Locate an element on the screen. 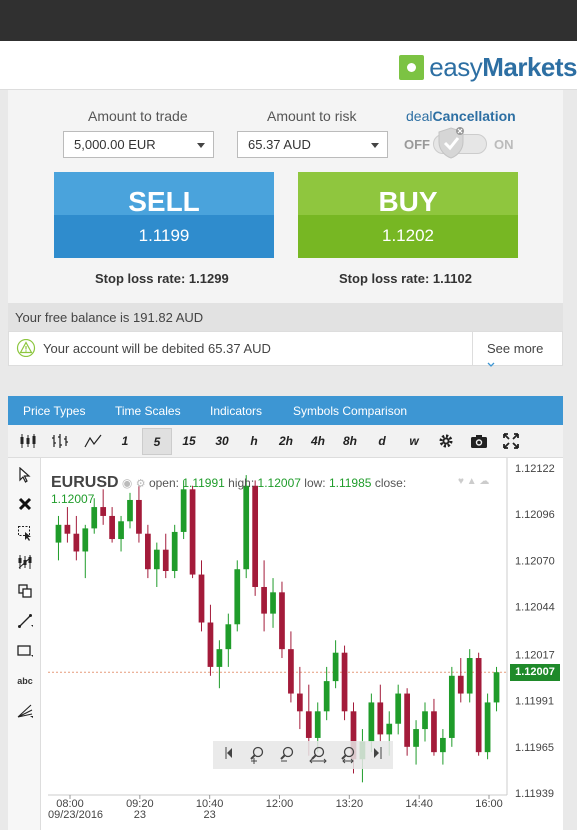 Image resolution: width=577 pixels, height=830 pixels. home-icon: ▲ is located at coordinates (472, 481).